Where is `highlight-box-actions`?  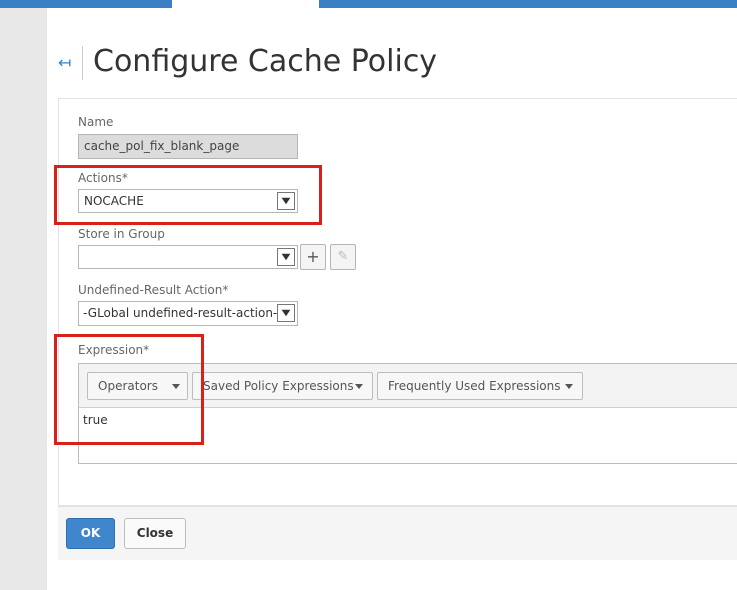 highlight-box-actions is located at coordinates (188, 195).